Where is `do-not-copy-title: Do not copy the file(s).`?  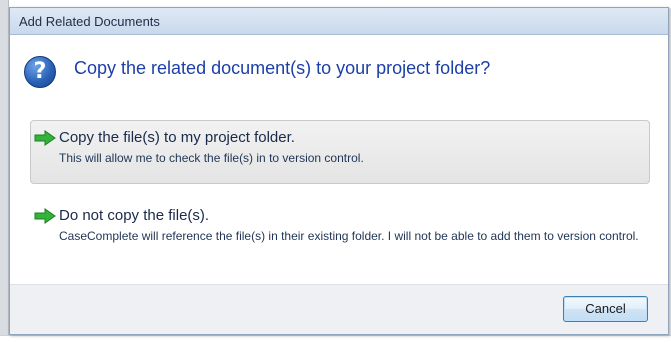 do-not-copy-title: Do not copy the file(s). is located at coordinates (134, 215).